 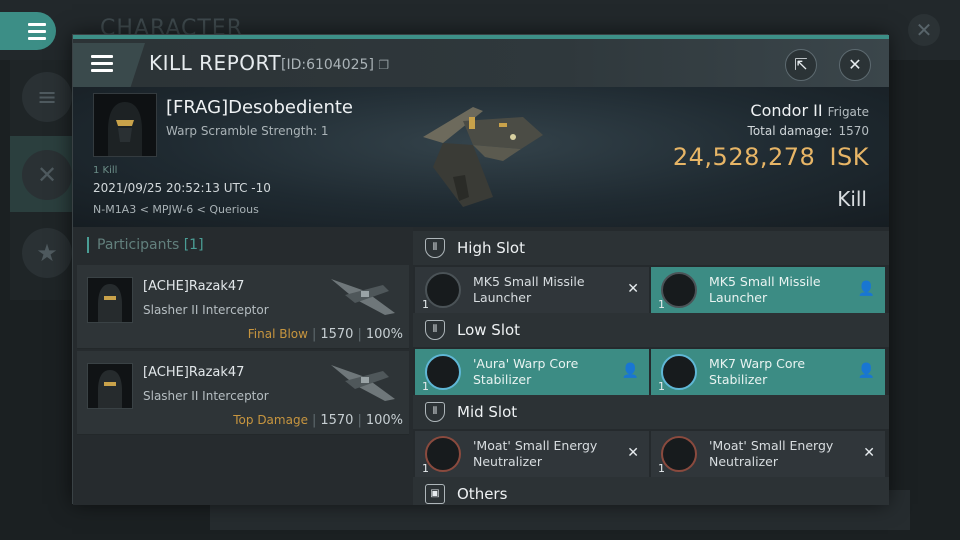 I want to click on ship-name: Condor II, so click(x=786, y=110).